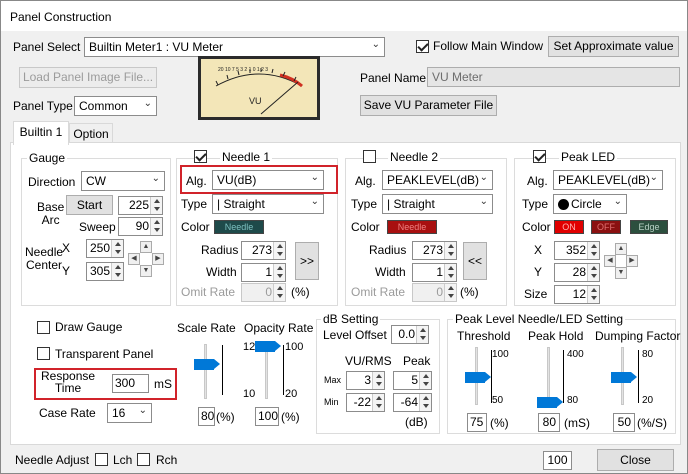  Describe the element at coordinates (206, 328) in the screenshot. I see `scale-rate-title: Scale Rate` at that location.